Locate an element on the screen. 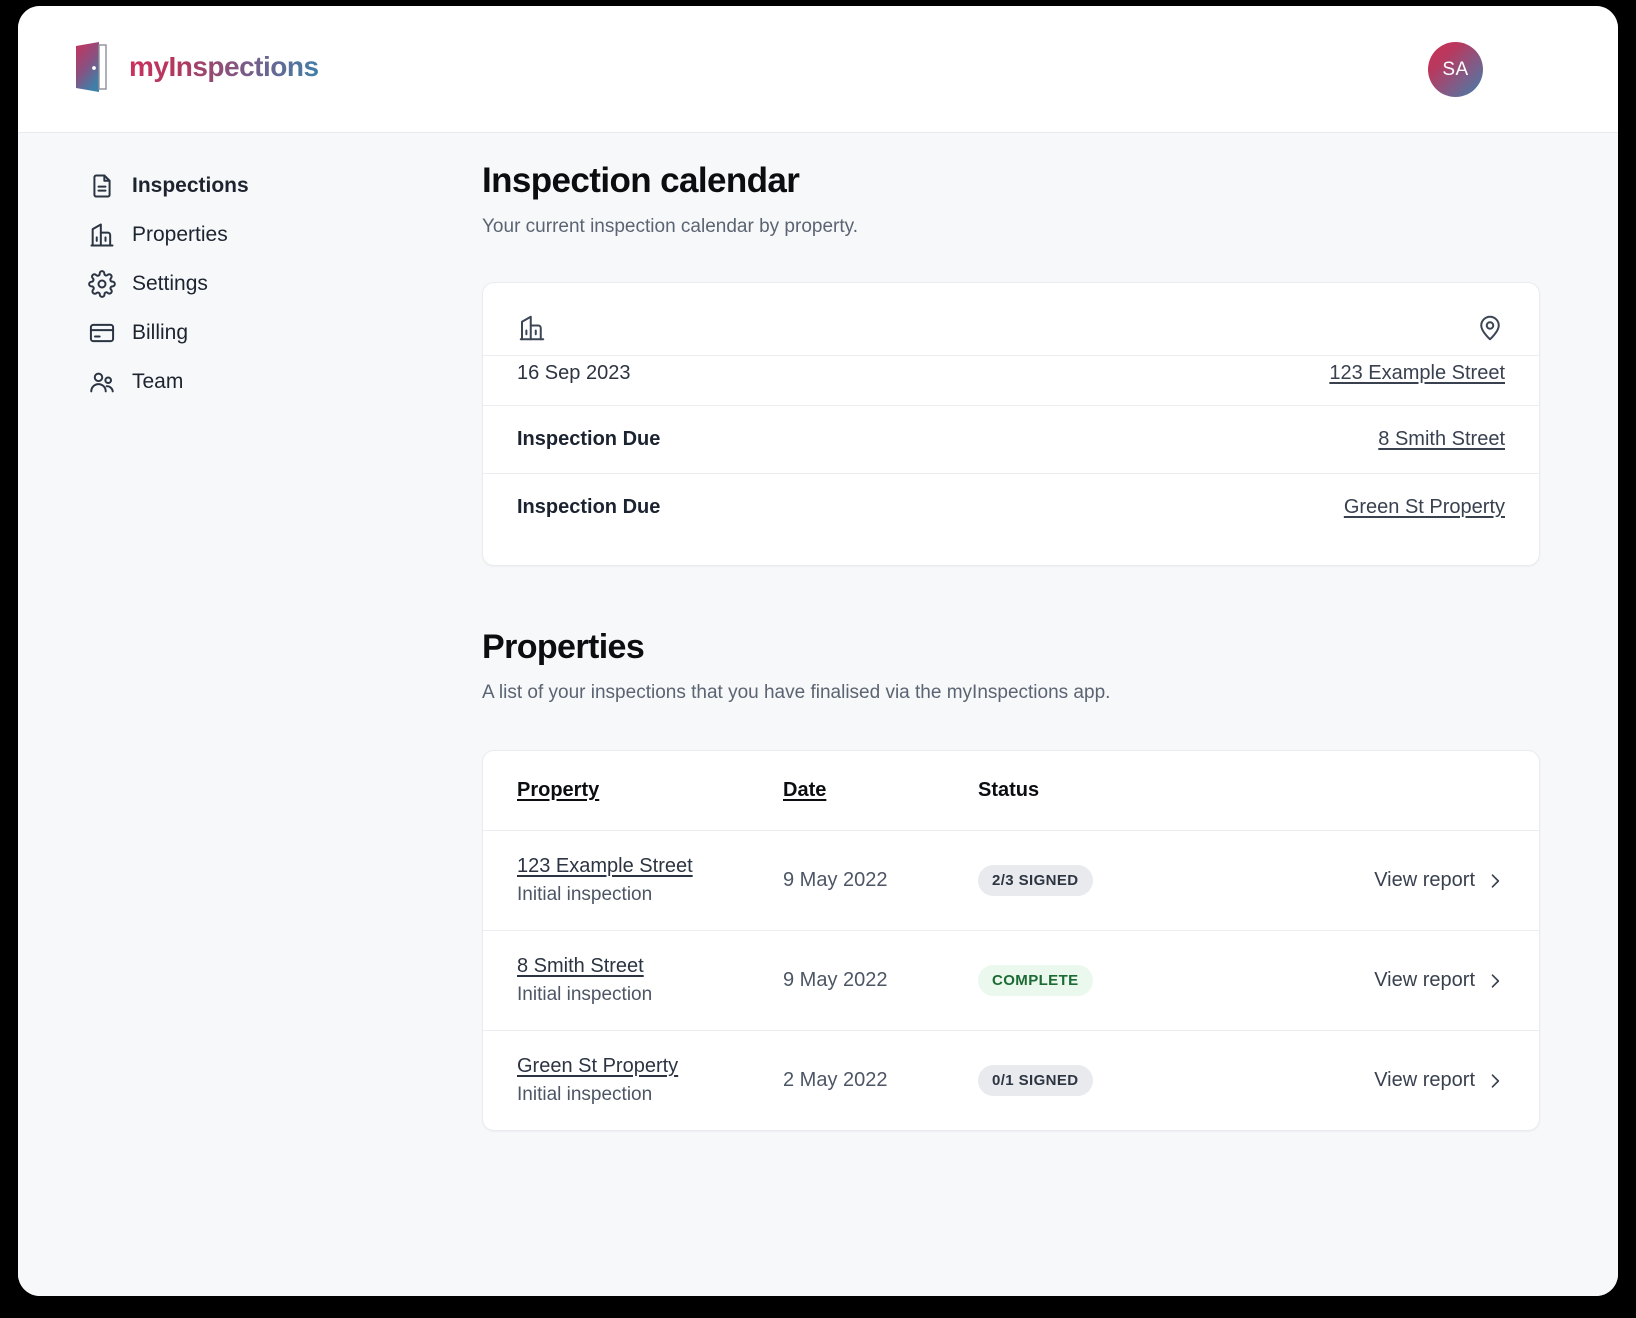 The image size is (1636, 1318). column-header-property: Property is located at coordinates (633, 791).